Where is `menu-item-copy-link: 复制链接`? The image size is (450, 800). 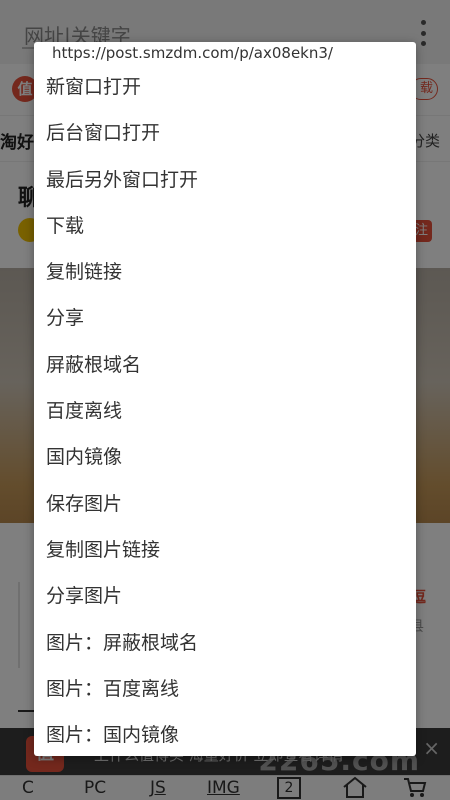 menu-item-copy-link: 复制链接 is located at coordinates (225, 272).